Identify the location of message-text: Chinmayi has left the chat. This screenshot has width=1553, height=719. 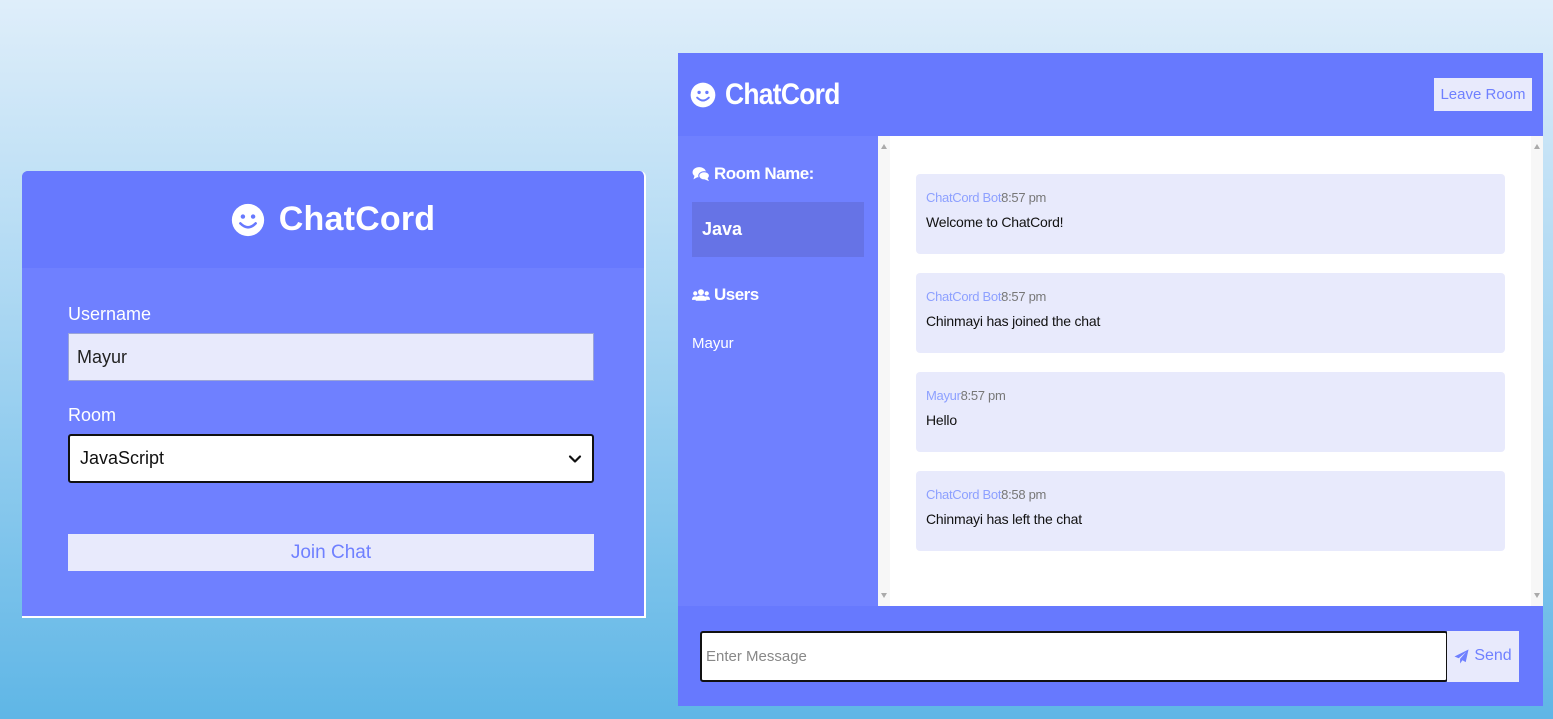
(1004, 519).